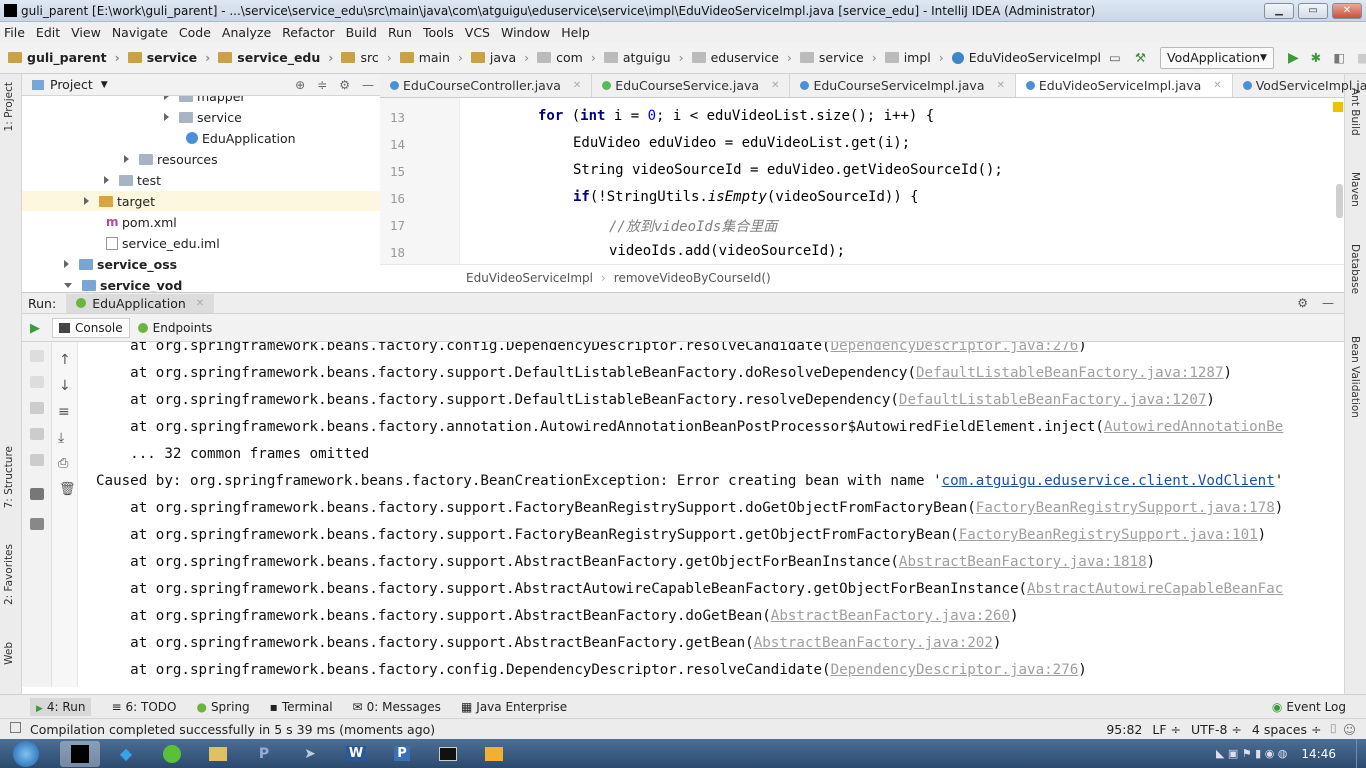 This screenshot has width=1366, height=768. What do you see at coordinates (143, 707) in the screenshot?
I see `tool-tab-todo: ≡ 6: TODO` at bounding box center [143, 707].